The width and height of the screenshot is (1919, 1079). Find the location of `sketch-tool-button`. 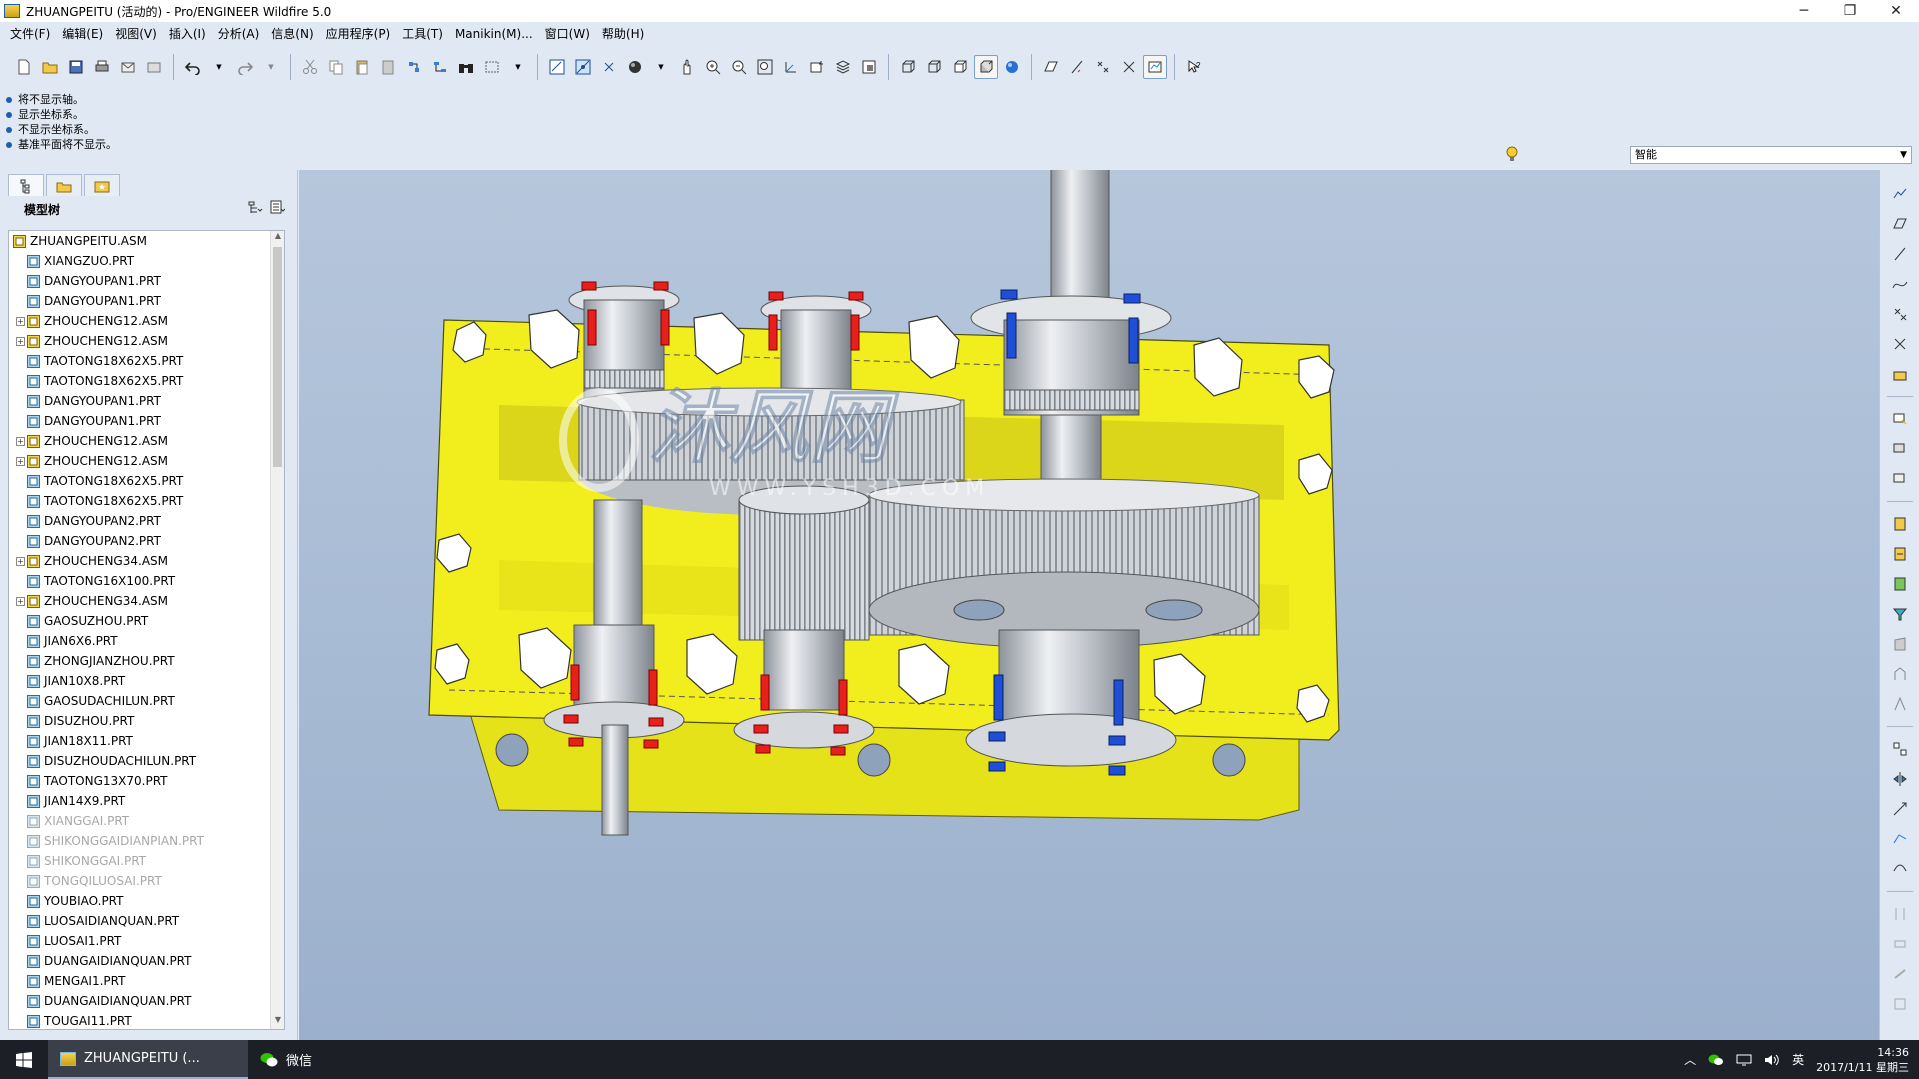

sketch-tool-button is located at coordinates (1900, 194).